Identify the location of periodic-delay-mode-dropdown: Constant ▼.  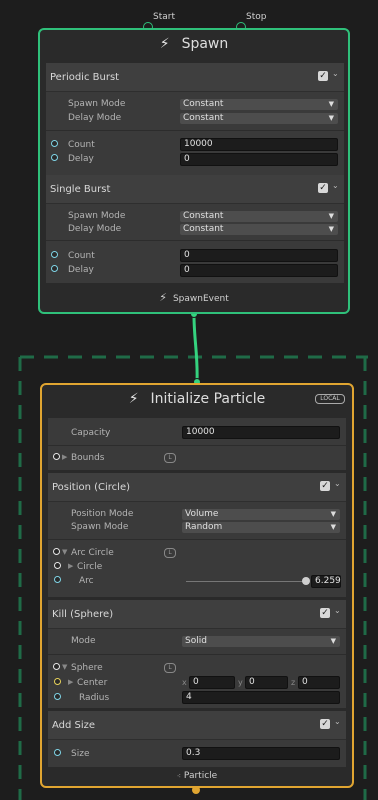
(259, 118).